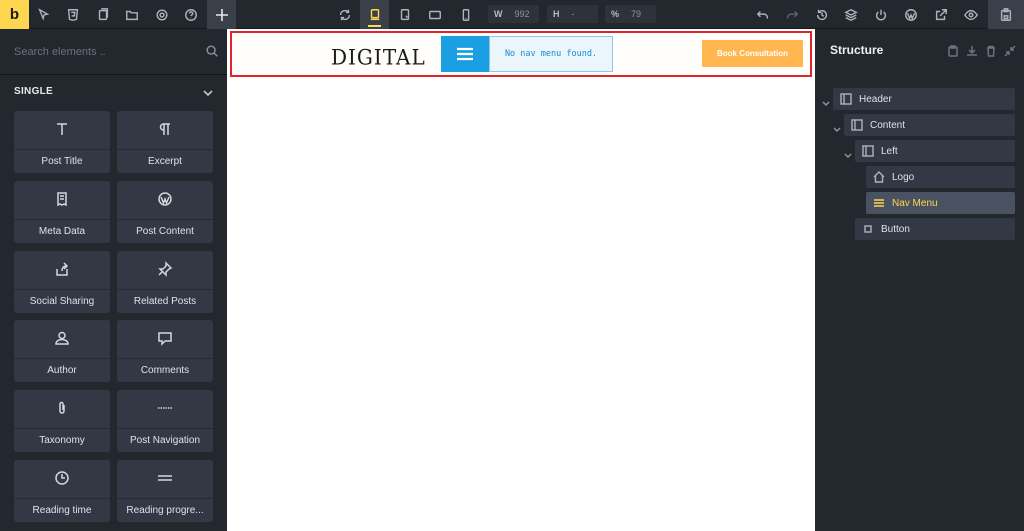  I want to click on history-icon, so click(821, 14).